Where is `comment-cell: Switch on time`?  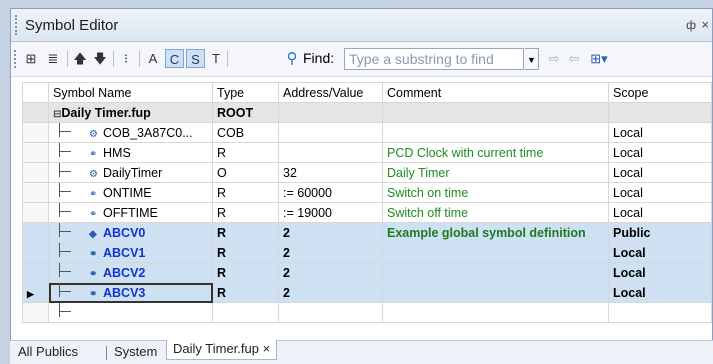 comment-cell: Switch on time is located at coordinates (495, 192).